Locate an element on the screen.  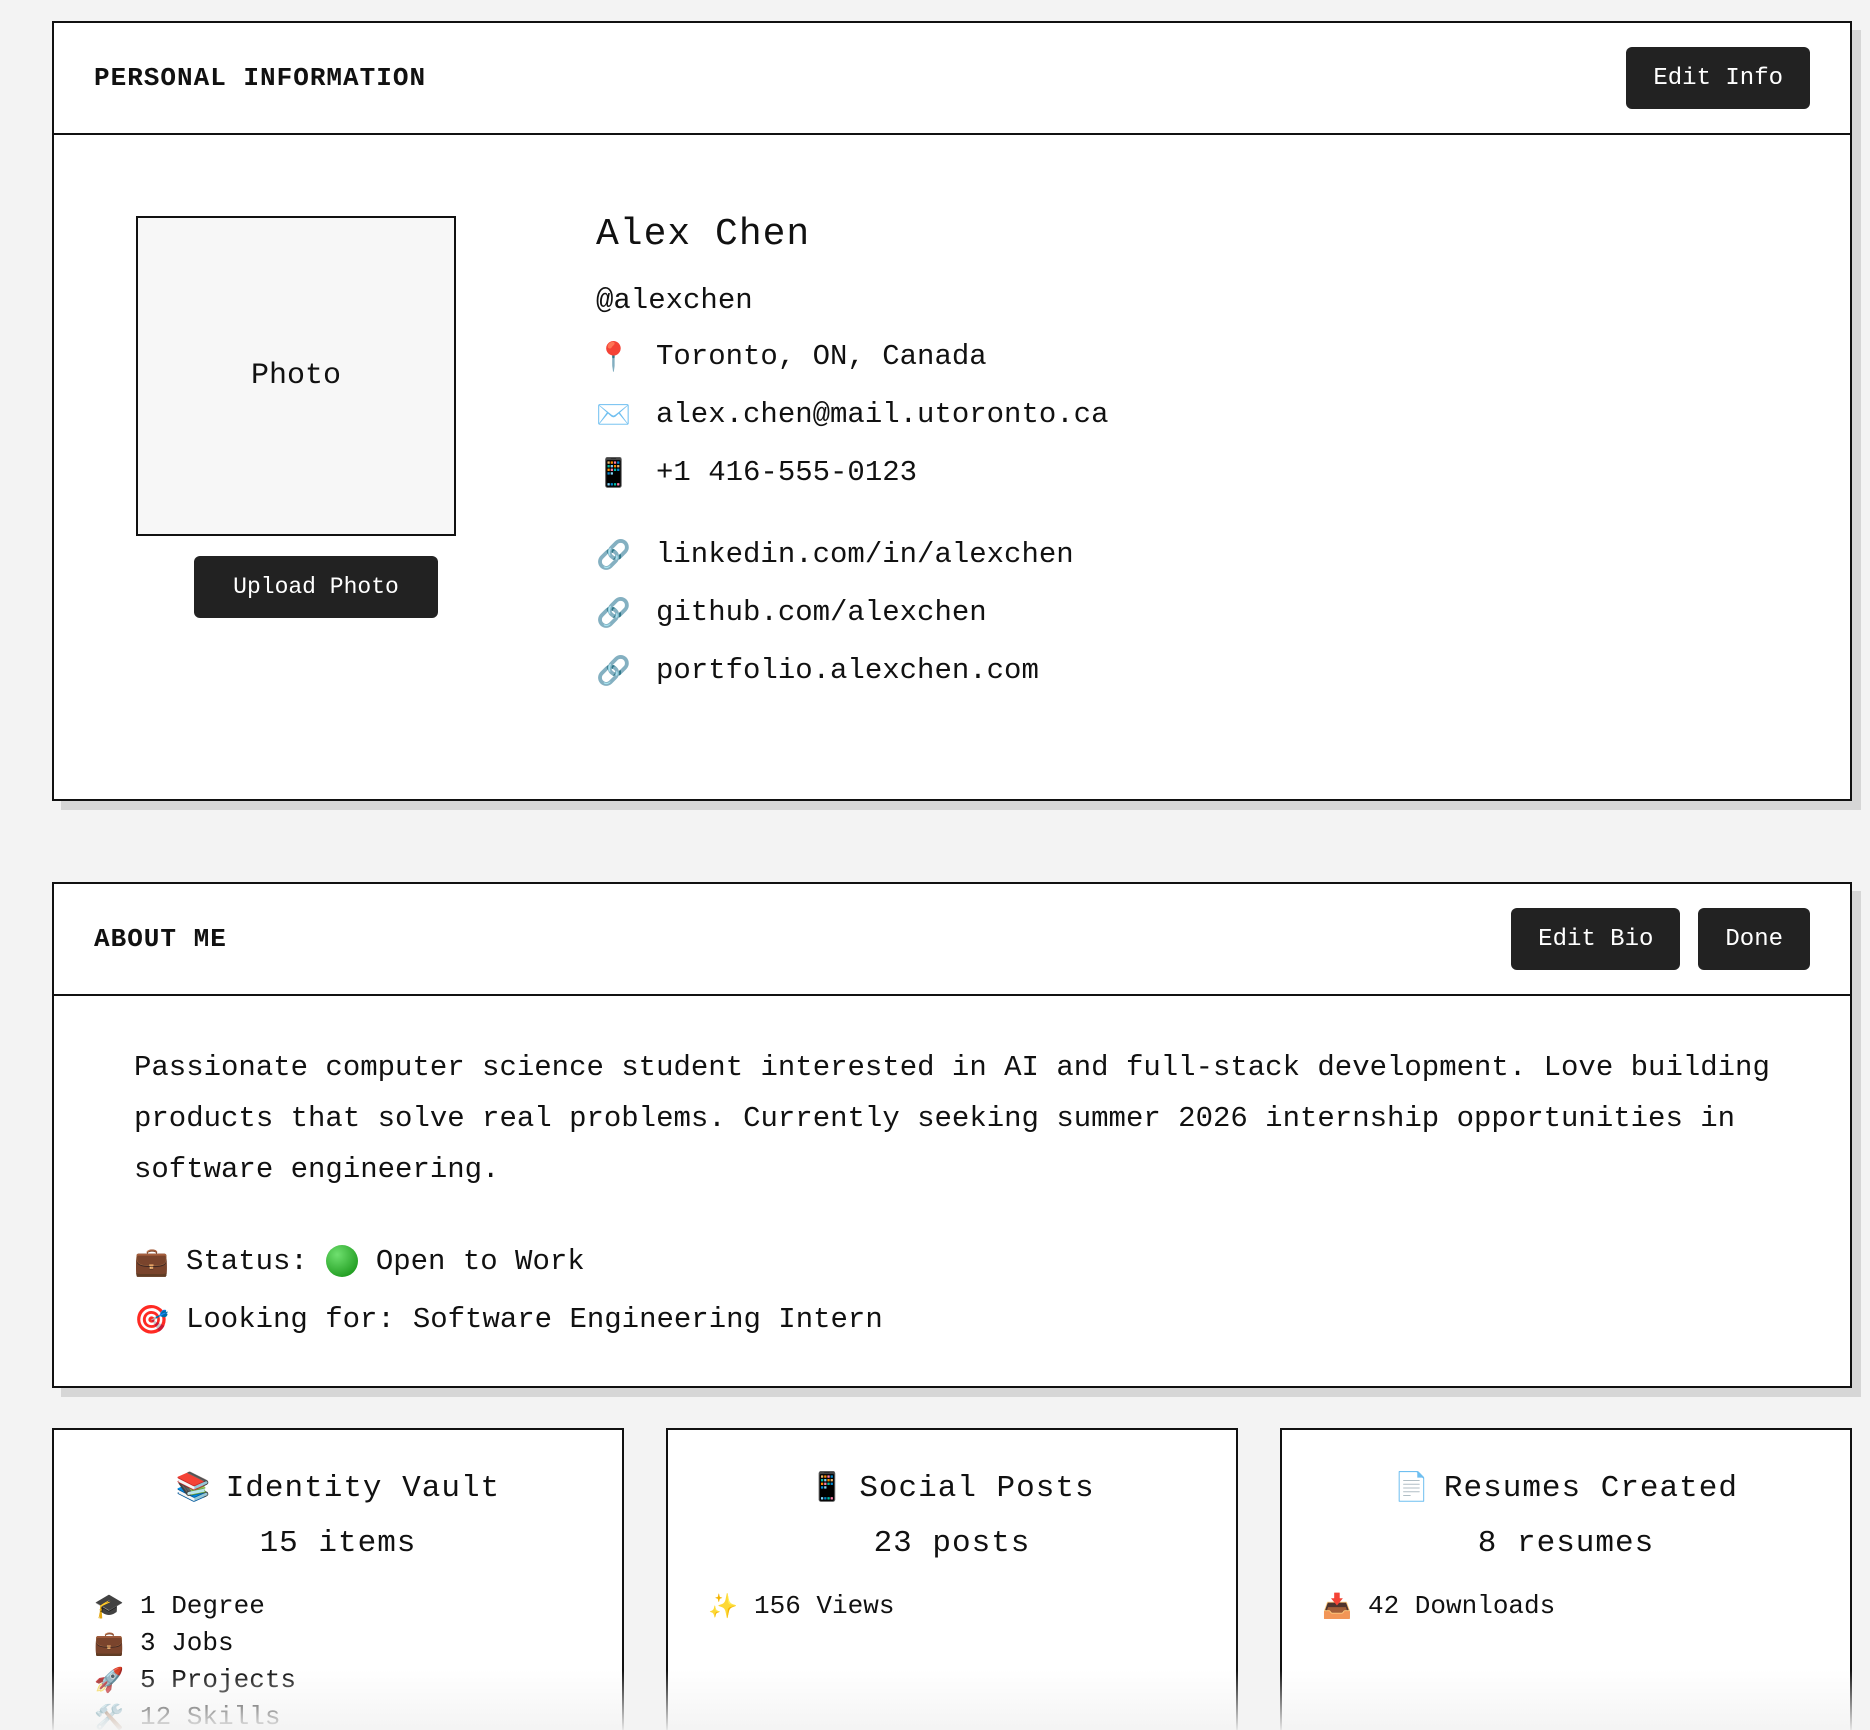
about-me-header: ABOUT ME Edit Bio Done is located at coordinates (952, 940).